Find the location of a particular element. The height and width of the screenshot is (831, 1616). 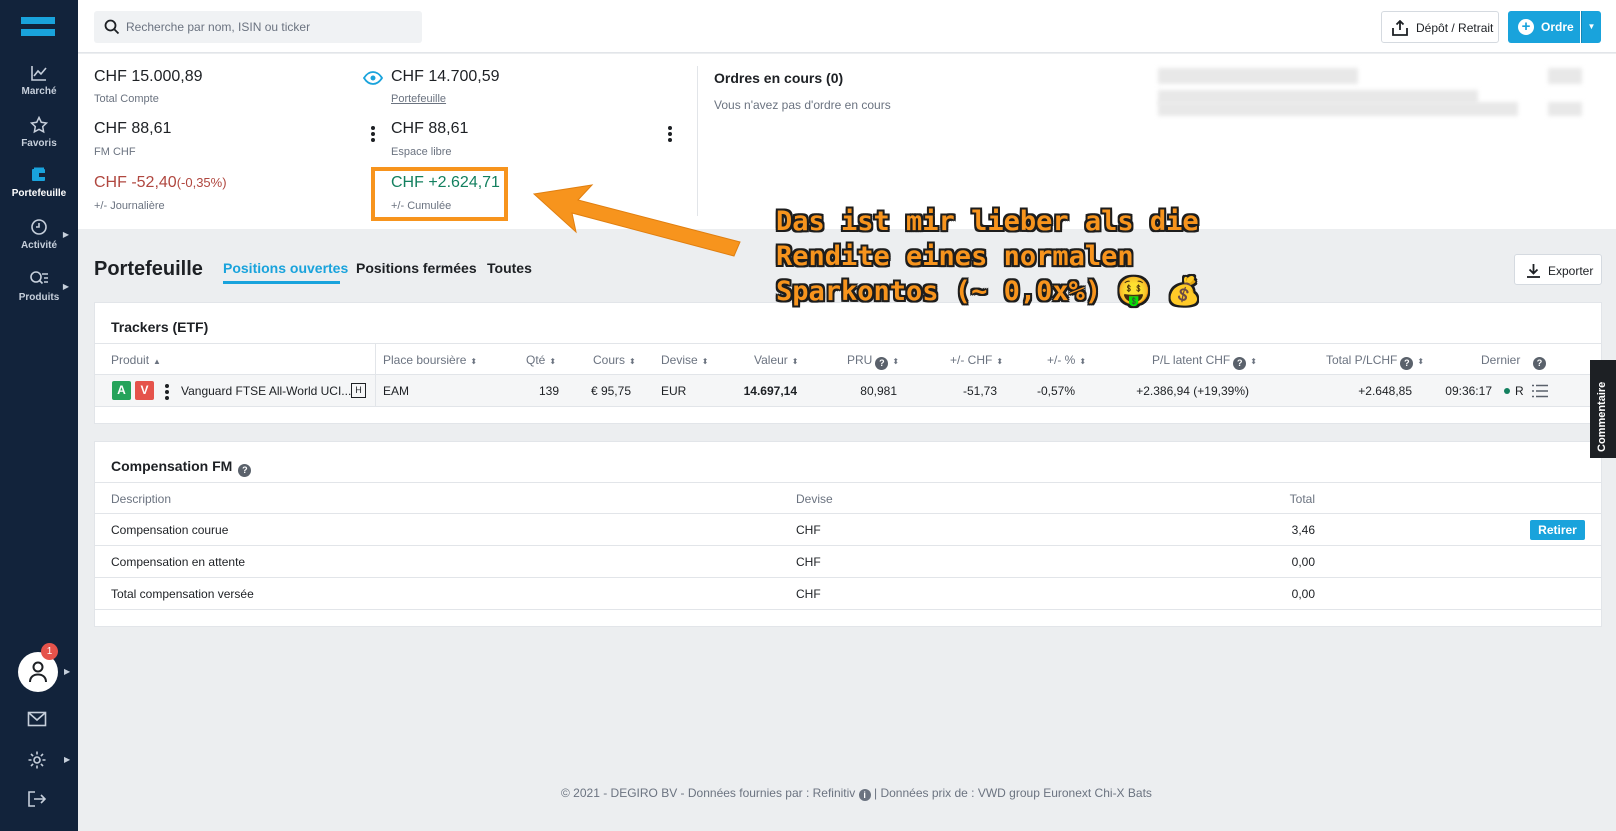

fm-value: CHF 88,61 is located at coordinates (133, 128).